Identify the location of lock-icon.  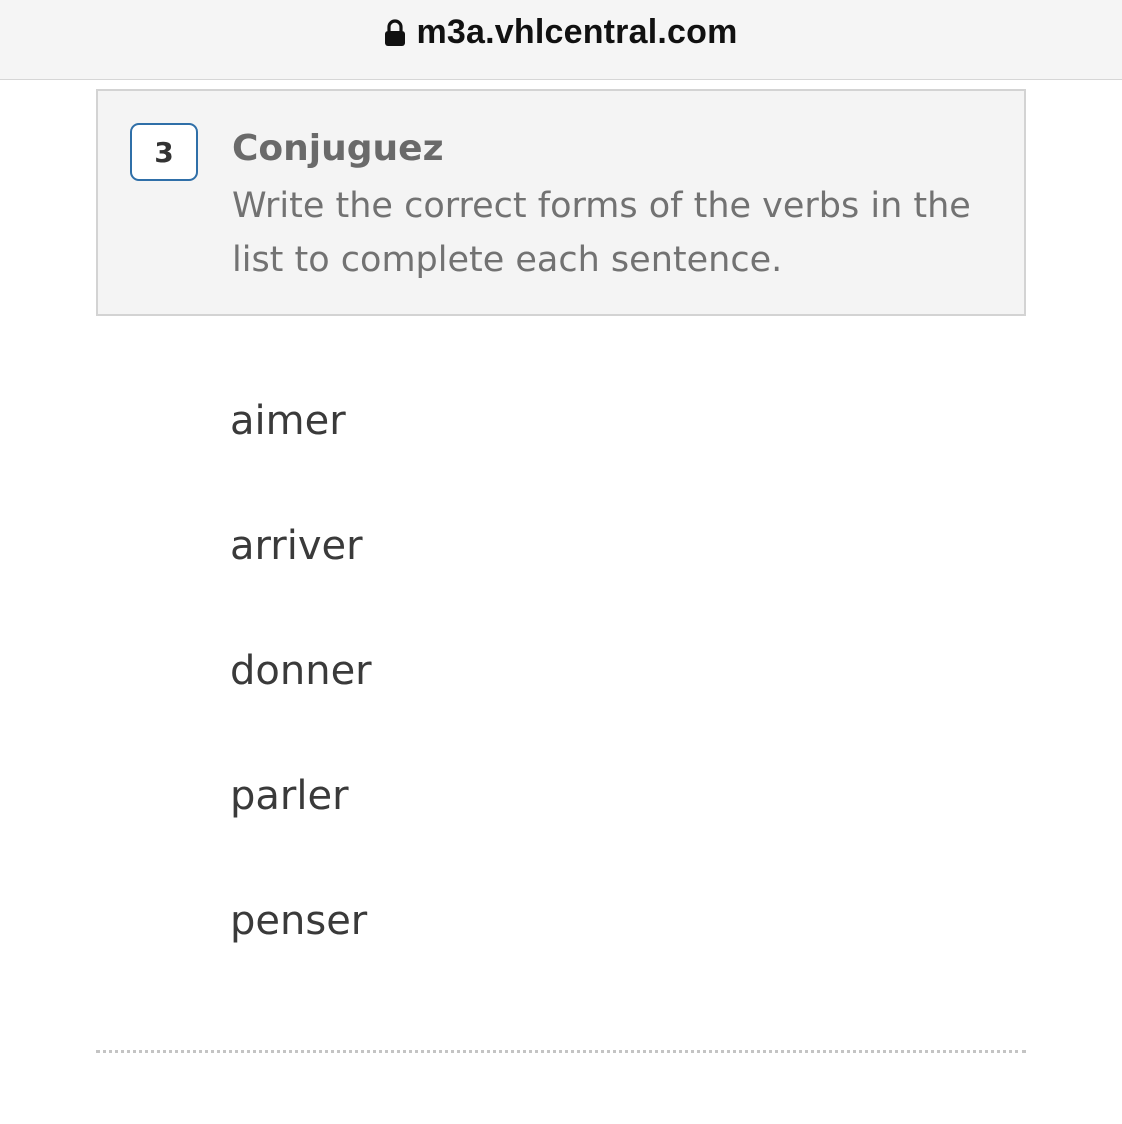
(395, 32).